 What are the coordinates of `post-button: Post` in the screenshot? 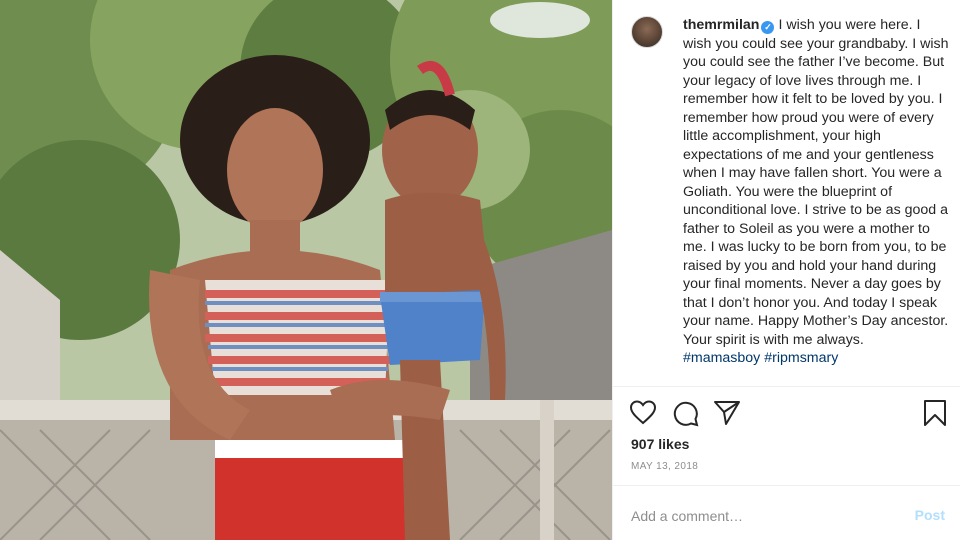 It's located at (930, 515).